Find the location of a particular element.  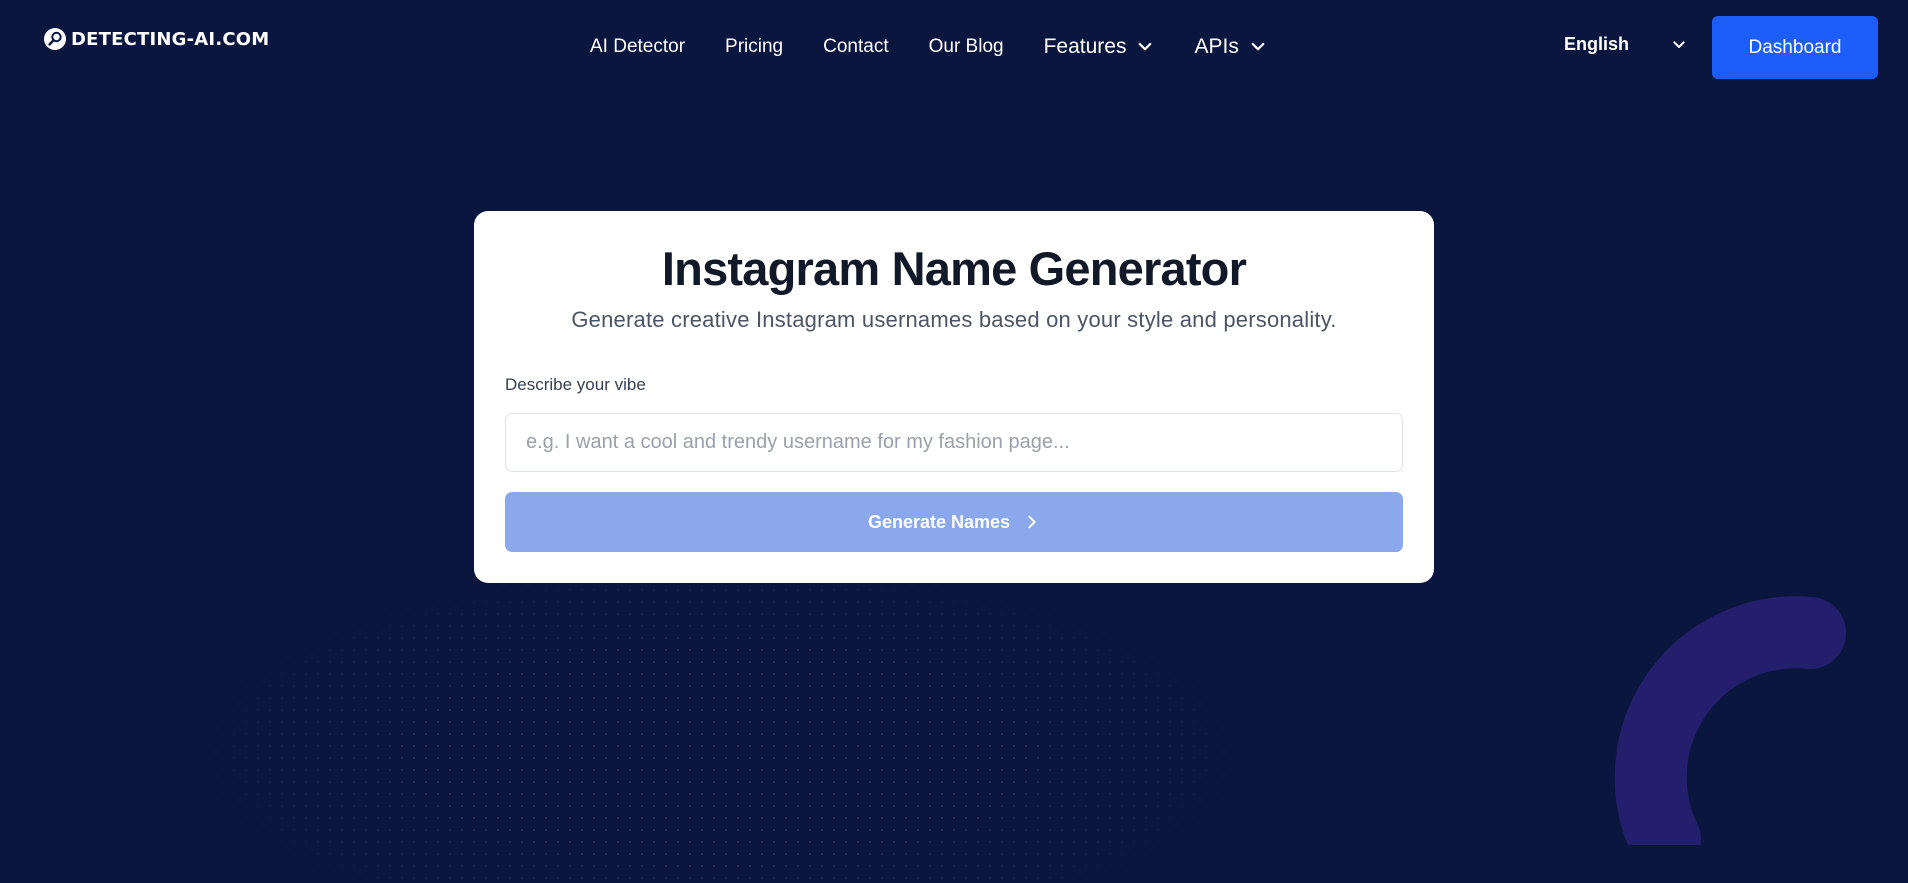

generate-button-label: Generate Names is located at coordinates (939, 521).